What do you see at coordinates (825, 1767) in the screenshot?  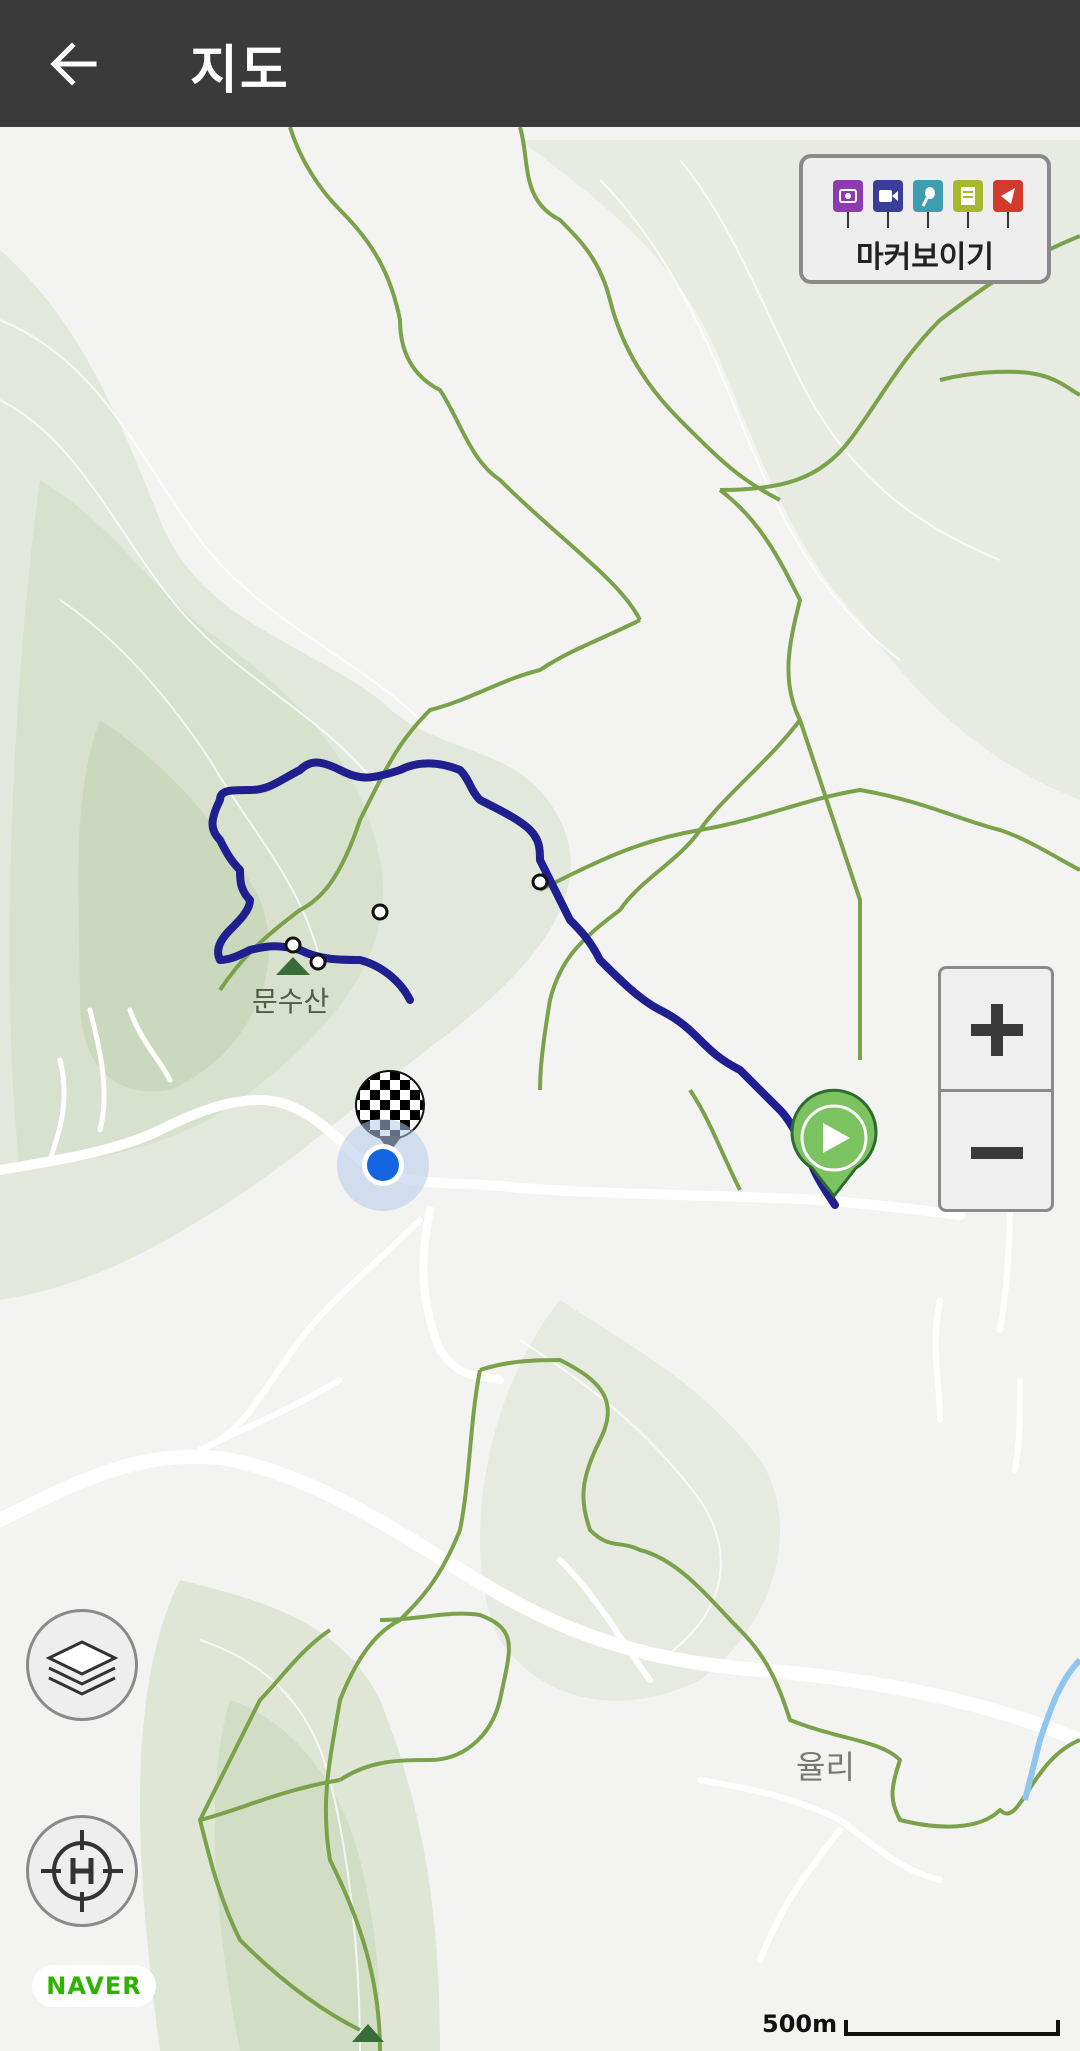 I see `village-label: 율리` at bounding box center [825, 1767].